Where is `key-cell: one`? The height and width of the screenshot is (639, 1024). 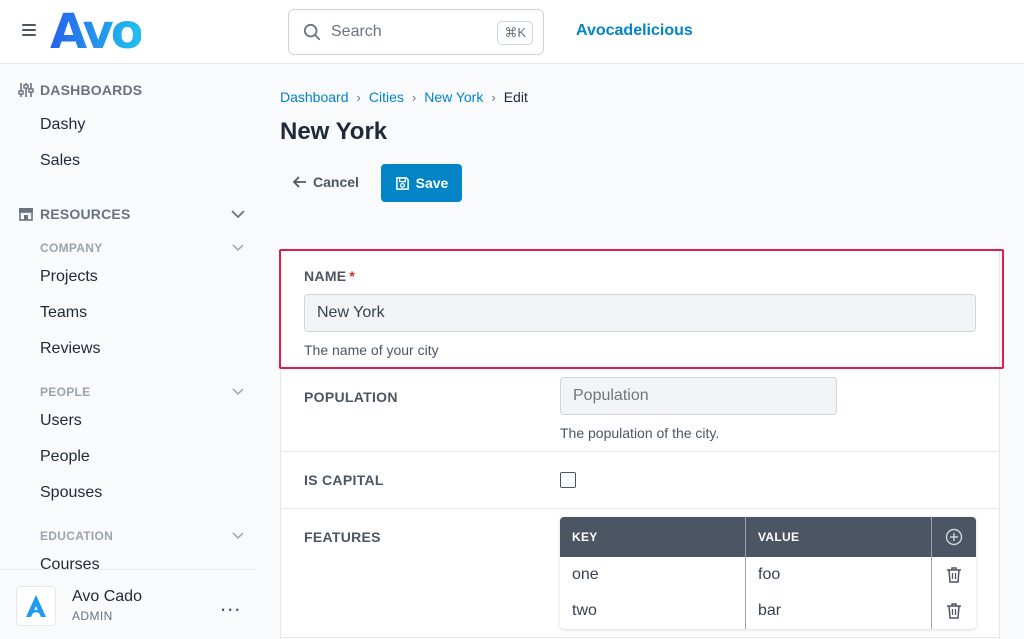 key-cell: one is located at coordinates (585, 575).